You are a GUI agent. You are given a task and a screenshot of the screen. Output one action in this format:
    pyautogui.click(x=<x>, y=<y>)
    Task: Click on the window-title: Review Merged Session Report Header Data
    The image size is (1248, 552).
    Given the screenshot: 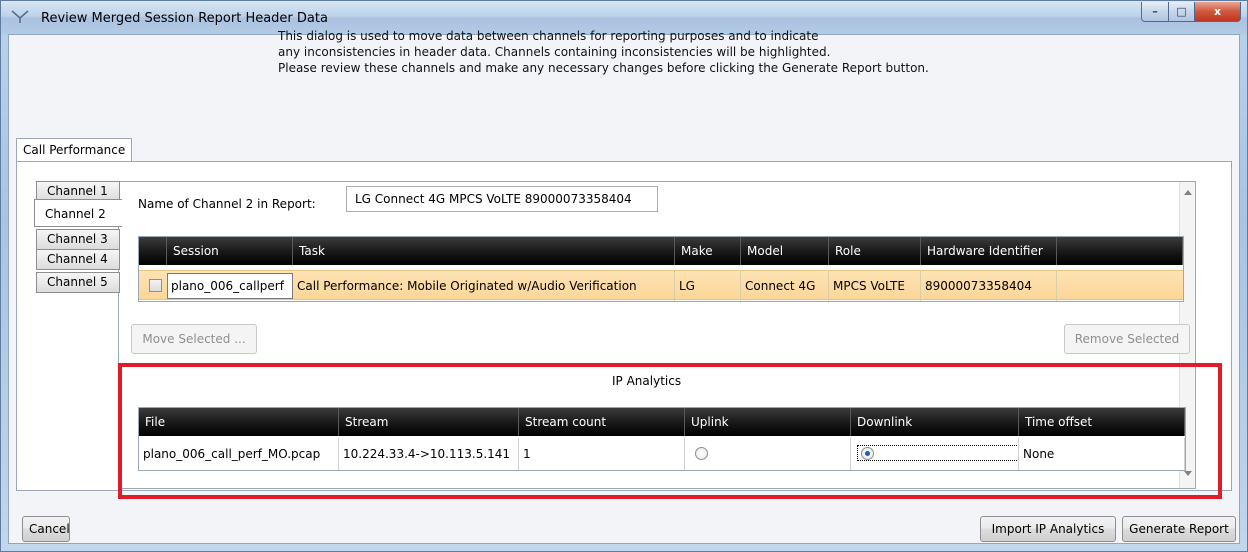 What is the action you would take?
    pyautogui.click(x=184, y=18)
    